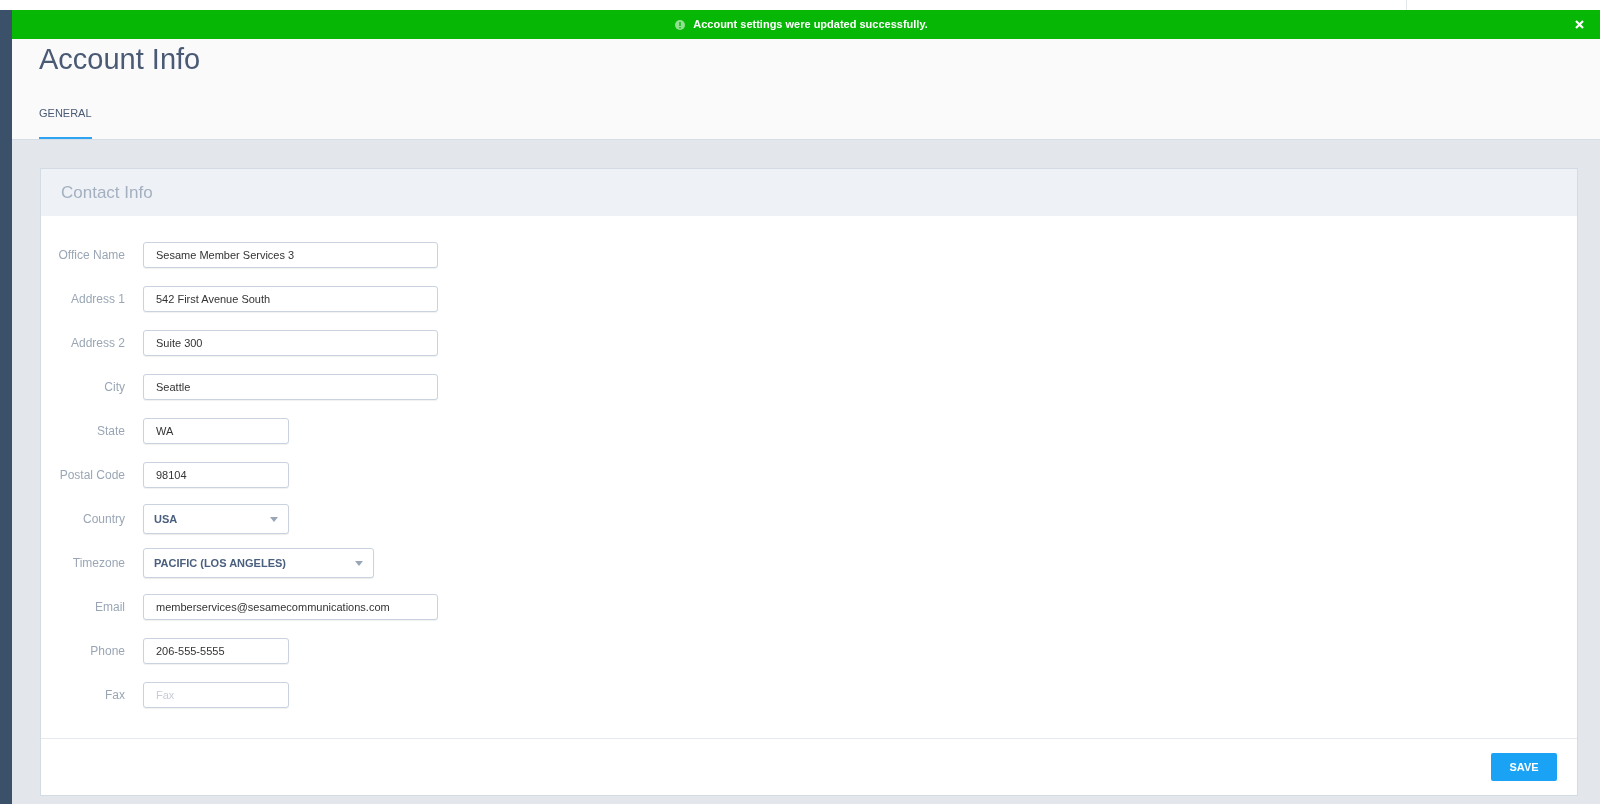 This screenshot has height=804, width=1600. Describe the element at coordinates (114, 387) in the screenshot. I see `field-label: City` at that location.